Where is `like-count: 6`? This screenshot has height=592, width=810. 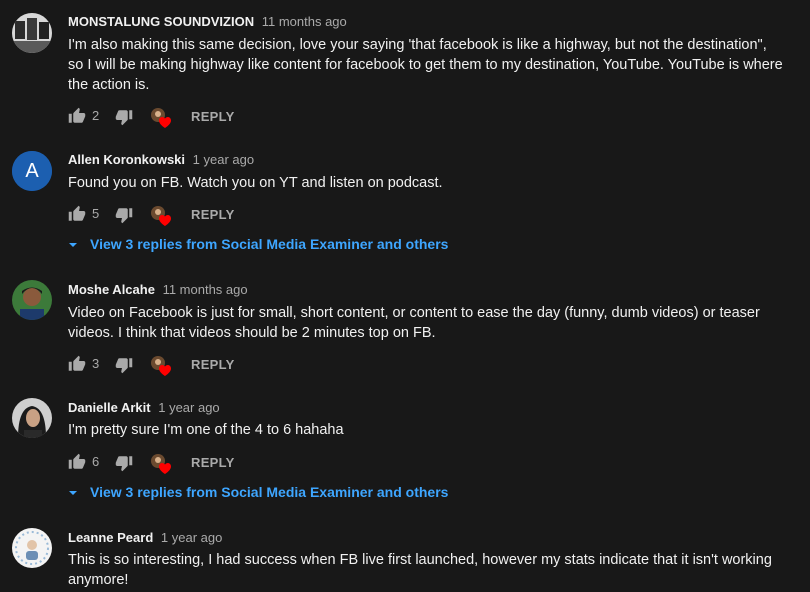
like-count: 6 is located at coordinates (96, 461).